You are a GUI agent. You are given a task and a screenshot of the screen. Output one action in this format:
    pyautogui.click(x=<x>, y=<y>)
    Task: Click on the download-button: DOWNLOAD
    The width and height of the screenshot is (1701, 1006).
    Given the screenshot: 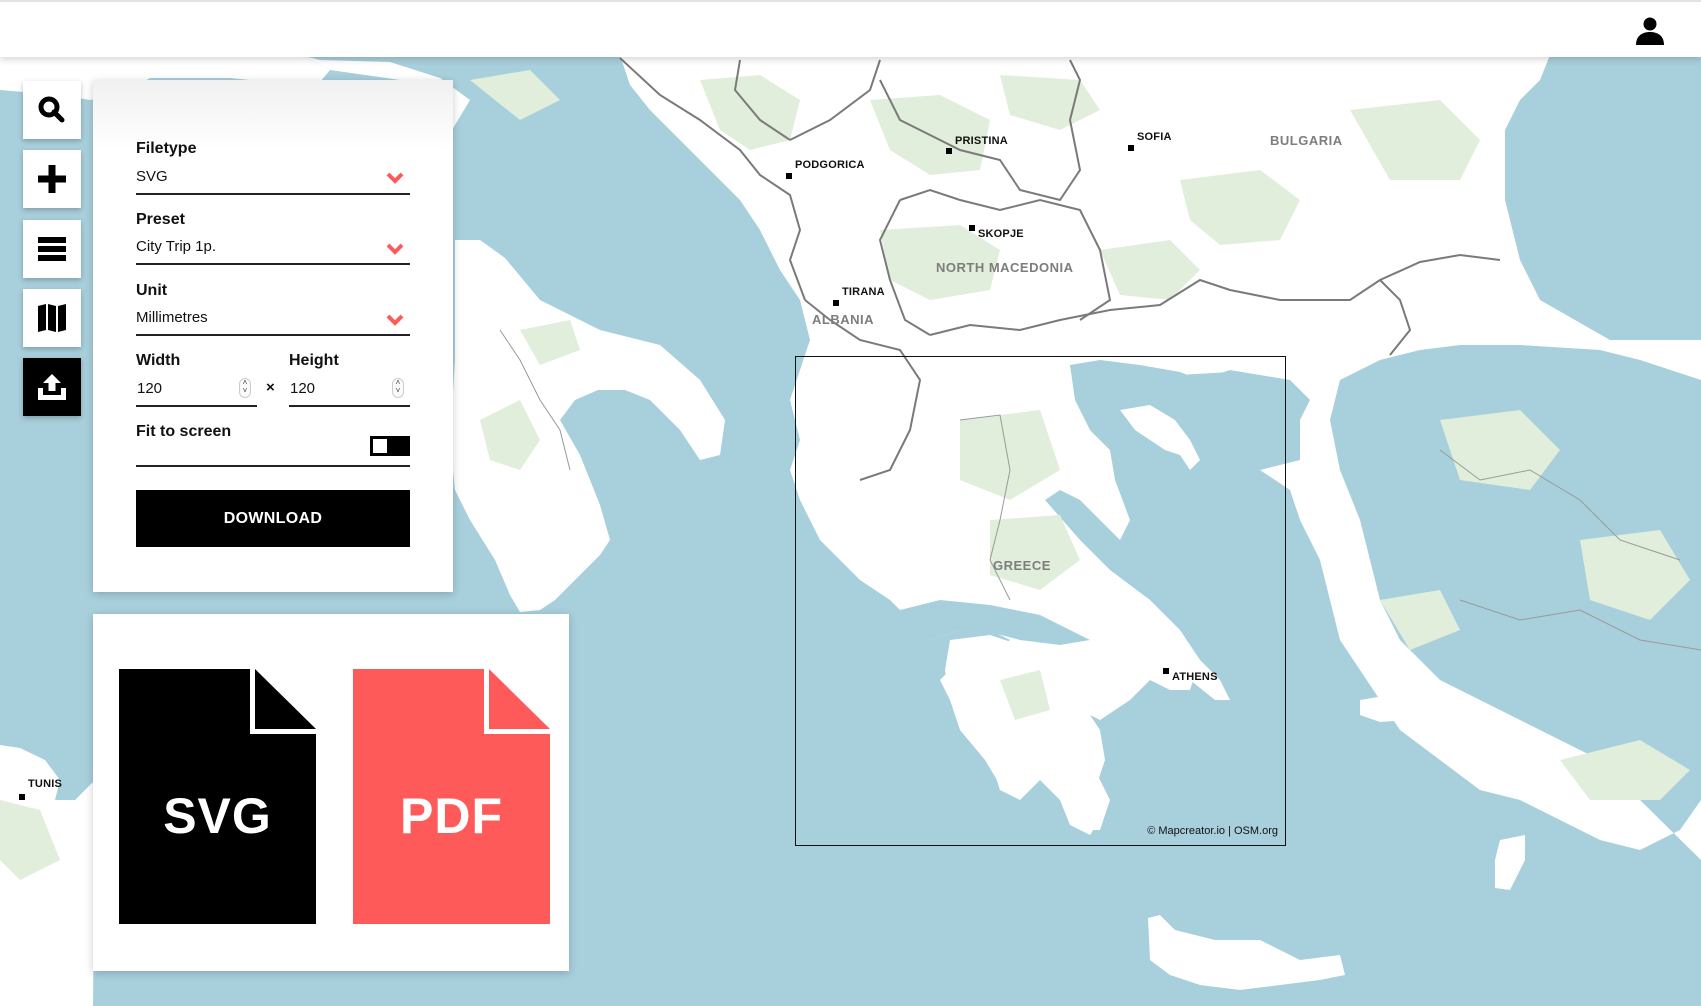 What is the action you would take?
    pyautogui.click(x=273, y=518)
    